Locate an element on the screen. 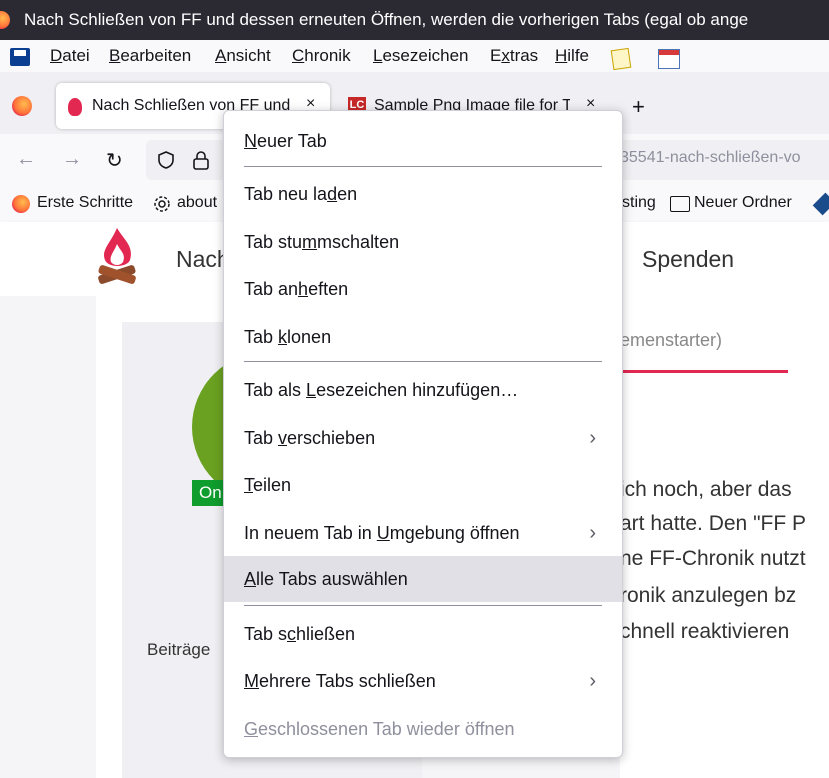  reload-icon: ↻ is located at coordinates (114, 160).